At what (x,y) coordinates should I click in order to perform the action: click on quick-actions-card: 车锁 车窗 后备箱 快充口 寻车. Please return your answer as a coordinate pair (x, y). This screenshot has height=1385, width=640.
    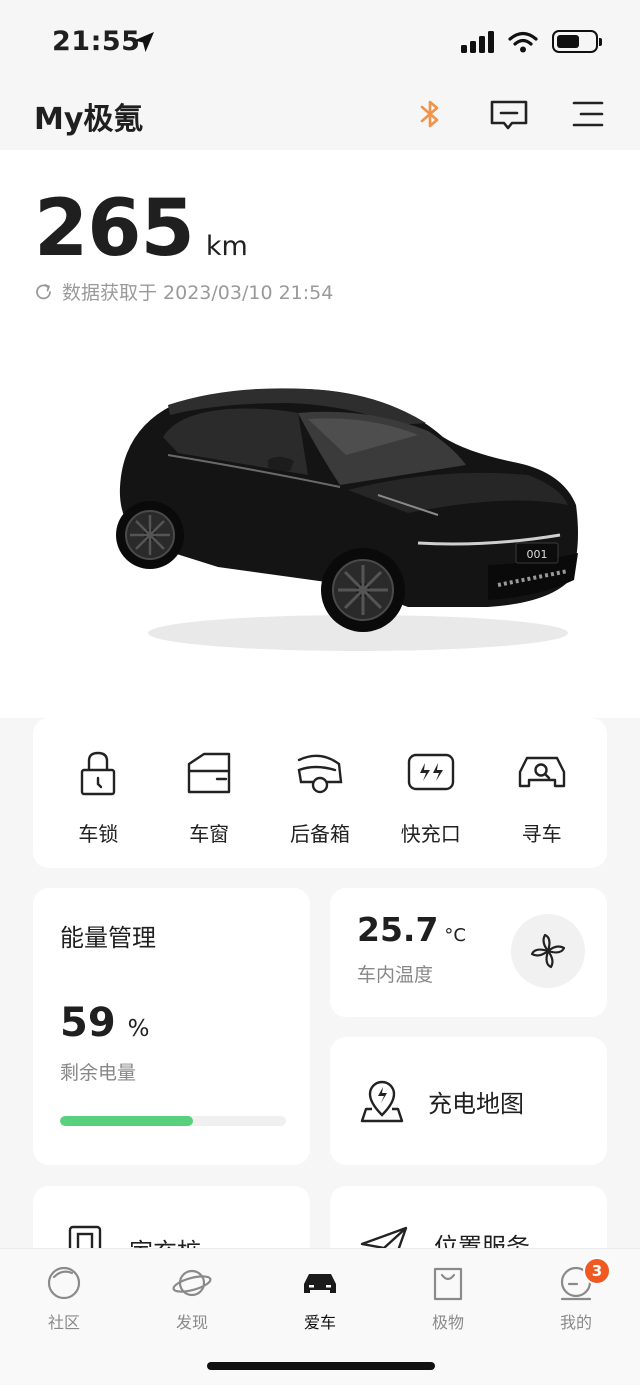
    Looking at the image, I should click on (320, 793).